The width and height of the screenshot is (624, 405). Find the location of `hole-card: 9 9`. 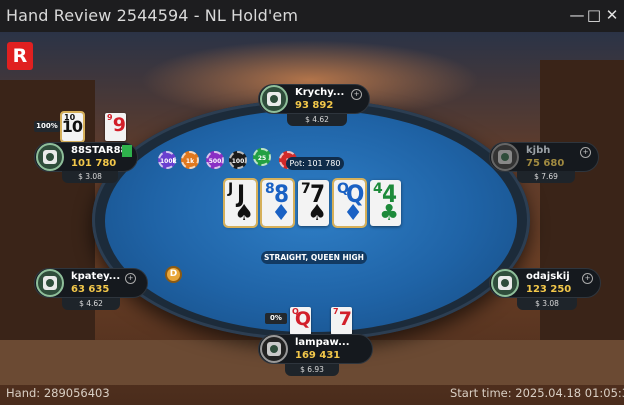

hole-card: 9 9 is located at coordinates (115, 127).